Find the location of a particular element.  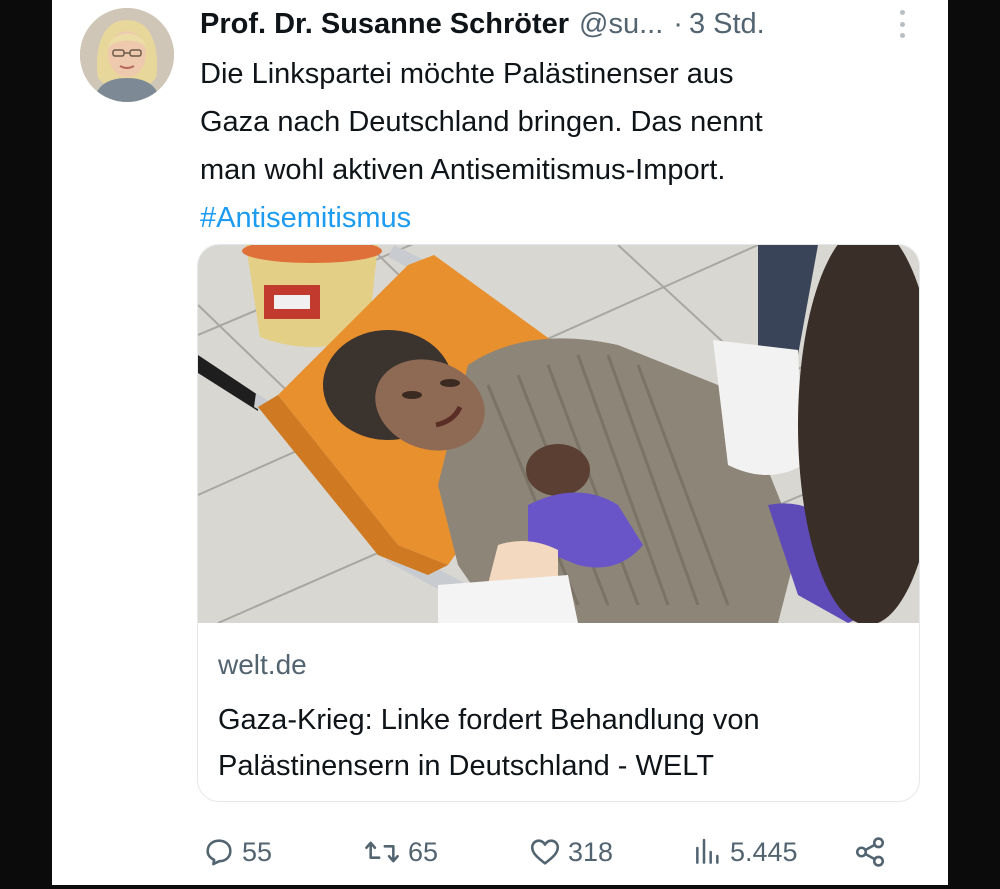

views-icon is located at coordinates (711, 852).